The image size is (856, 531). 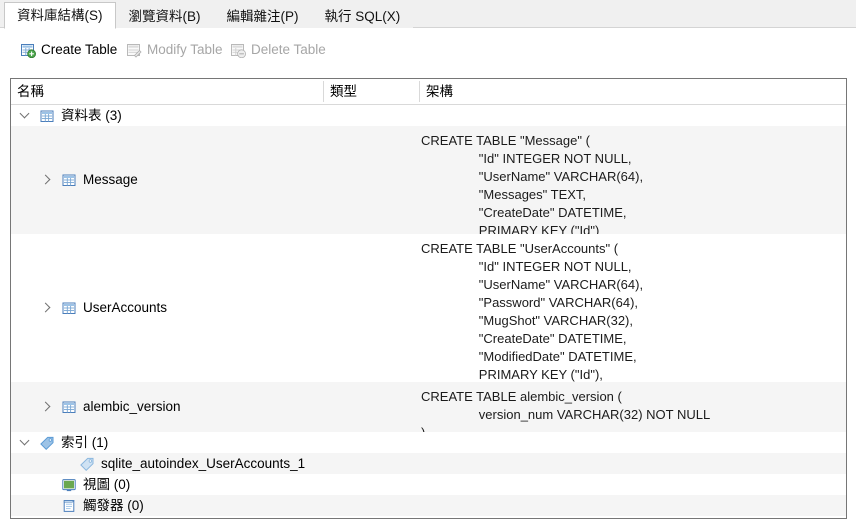 I want to click on tree-group-views: 視圖 (0), so click(x=428, y=484).